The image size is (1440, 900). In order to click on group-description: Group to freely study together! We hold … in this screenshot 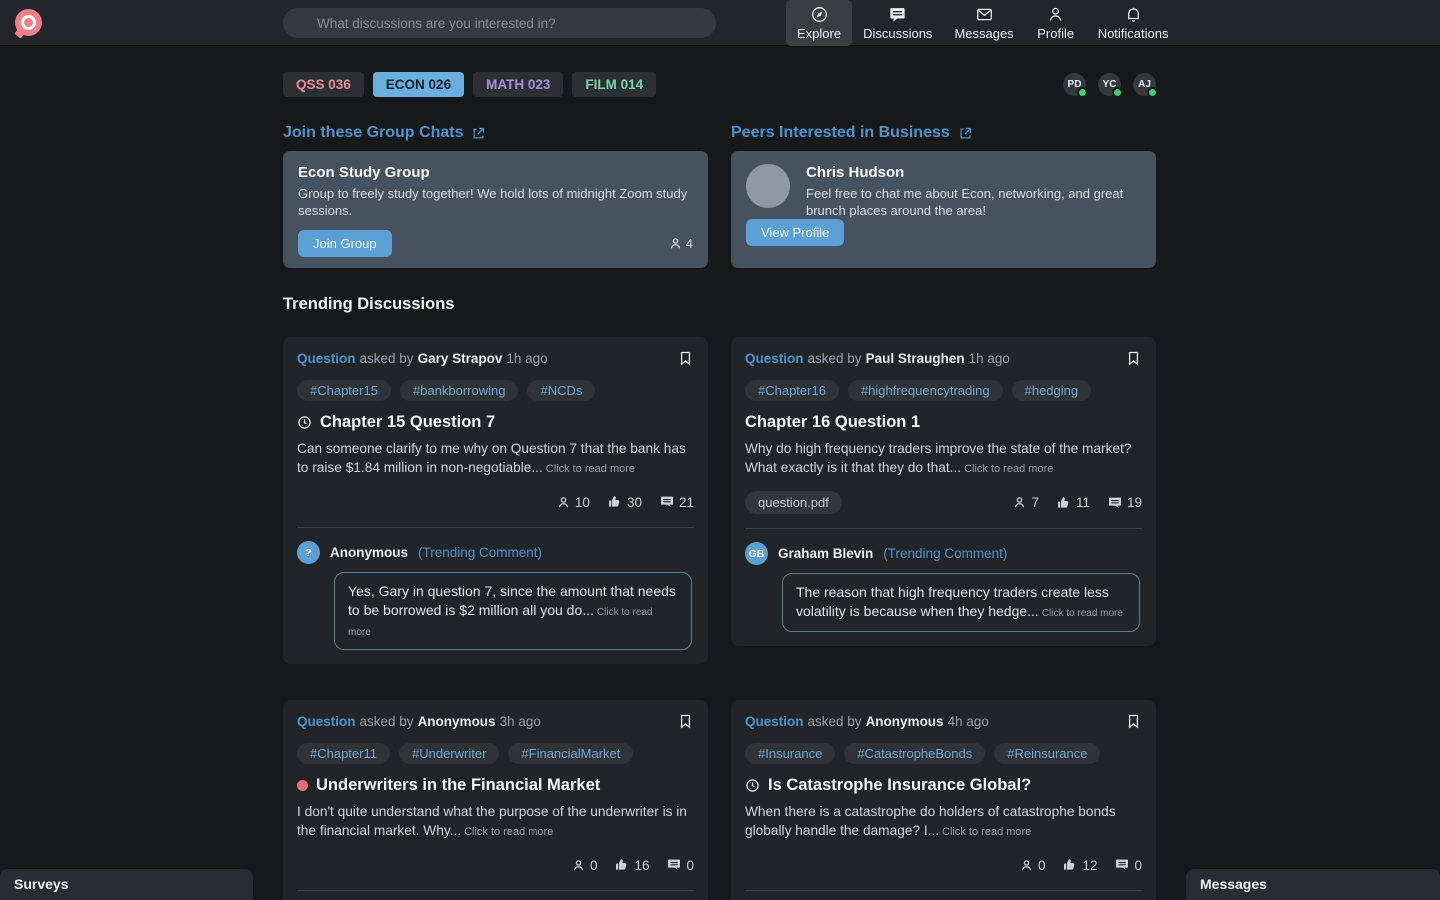, I will do `click(493, 202)`.